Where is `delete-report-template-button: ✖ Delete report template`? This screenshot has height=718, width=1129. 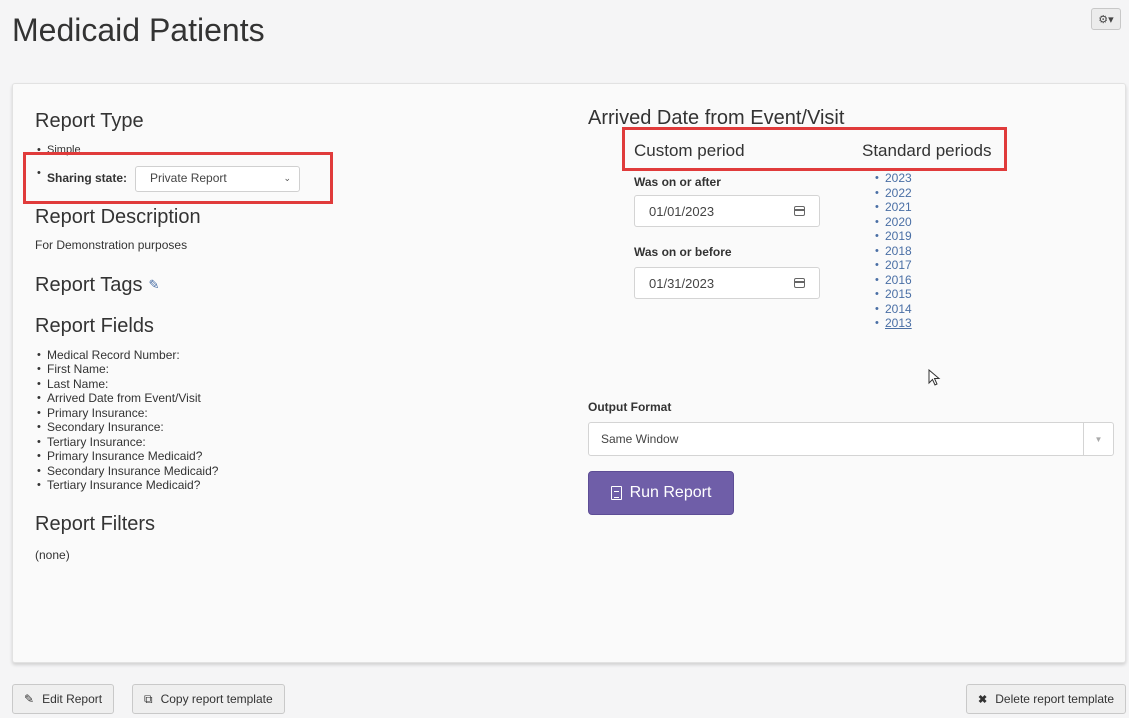 delete-report-template-button: ✖ Delete report template is located at coordinates (1046, 699).